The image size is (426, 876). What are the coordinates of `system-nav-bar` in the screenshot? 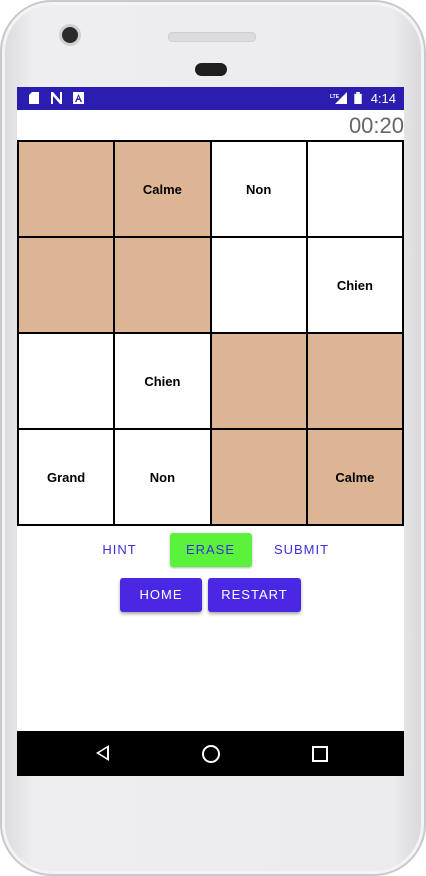 It's located at (210, 753).